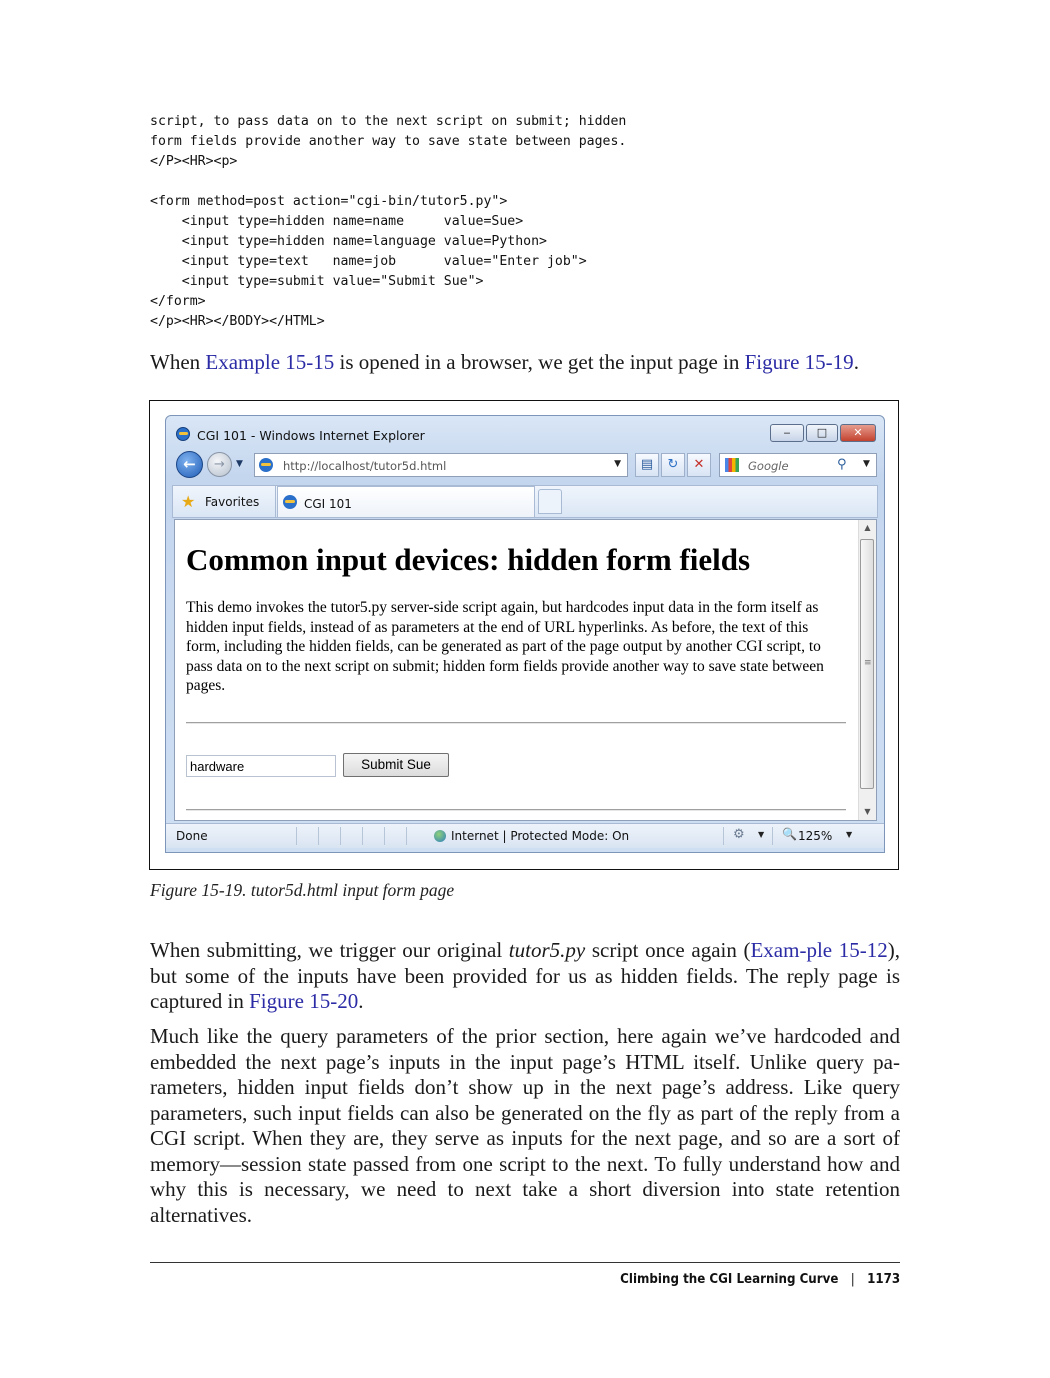 The image size is (1050, 1378). What do you see at coordinates (547, 950) in the screenshot?
I see `script-name: tutor5.py` at bounding box center [547, 950].